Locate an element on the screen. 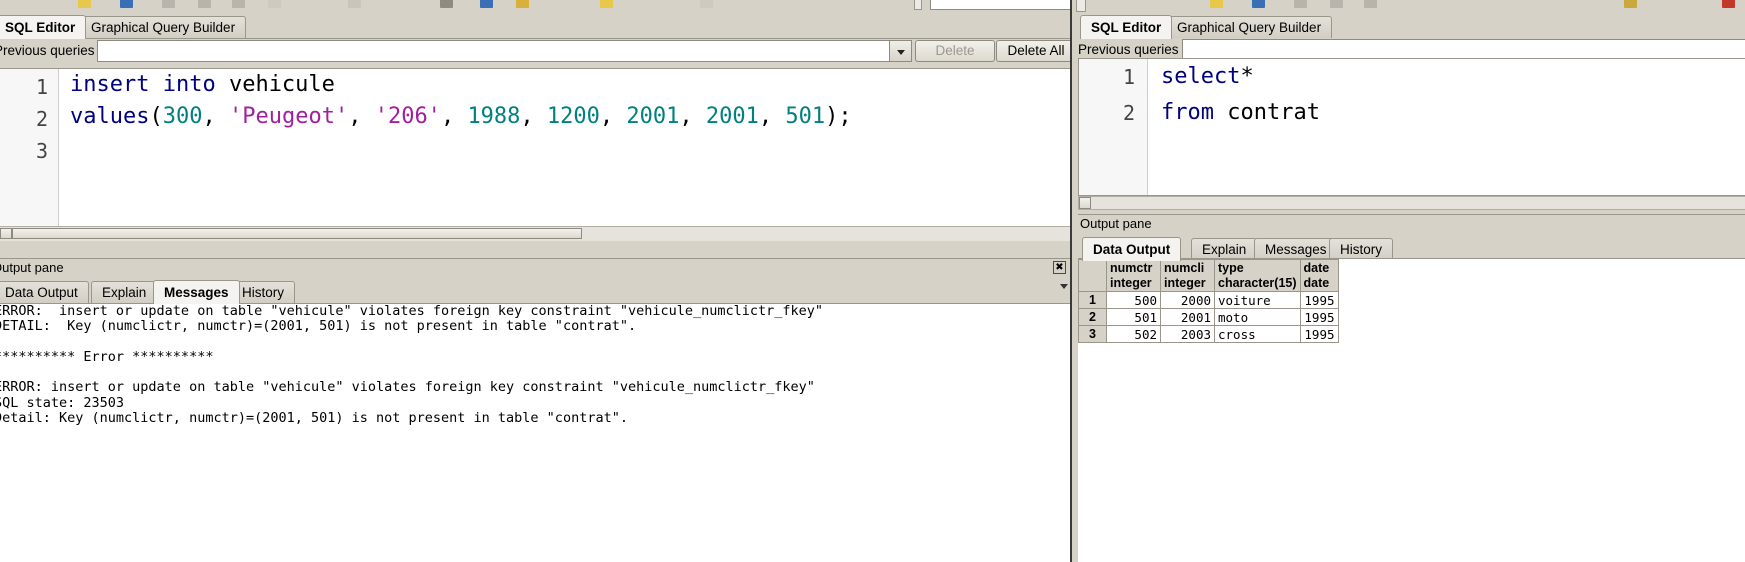 The image size is (1745, 562). previous-queries-row: Previous queries Delete Delete All is located at coordinates (535, 51).